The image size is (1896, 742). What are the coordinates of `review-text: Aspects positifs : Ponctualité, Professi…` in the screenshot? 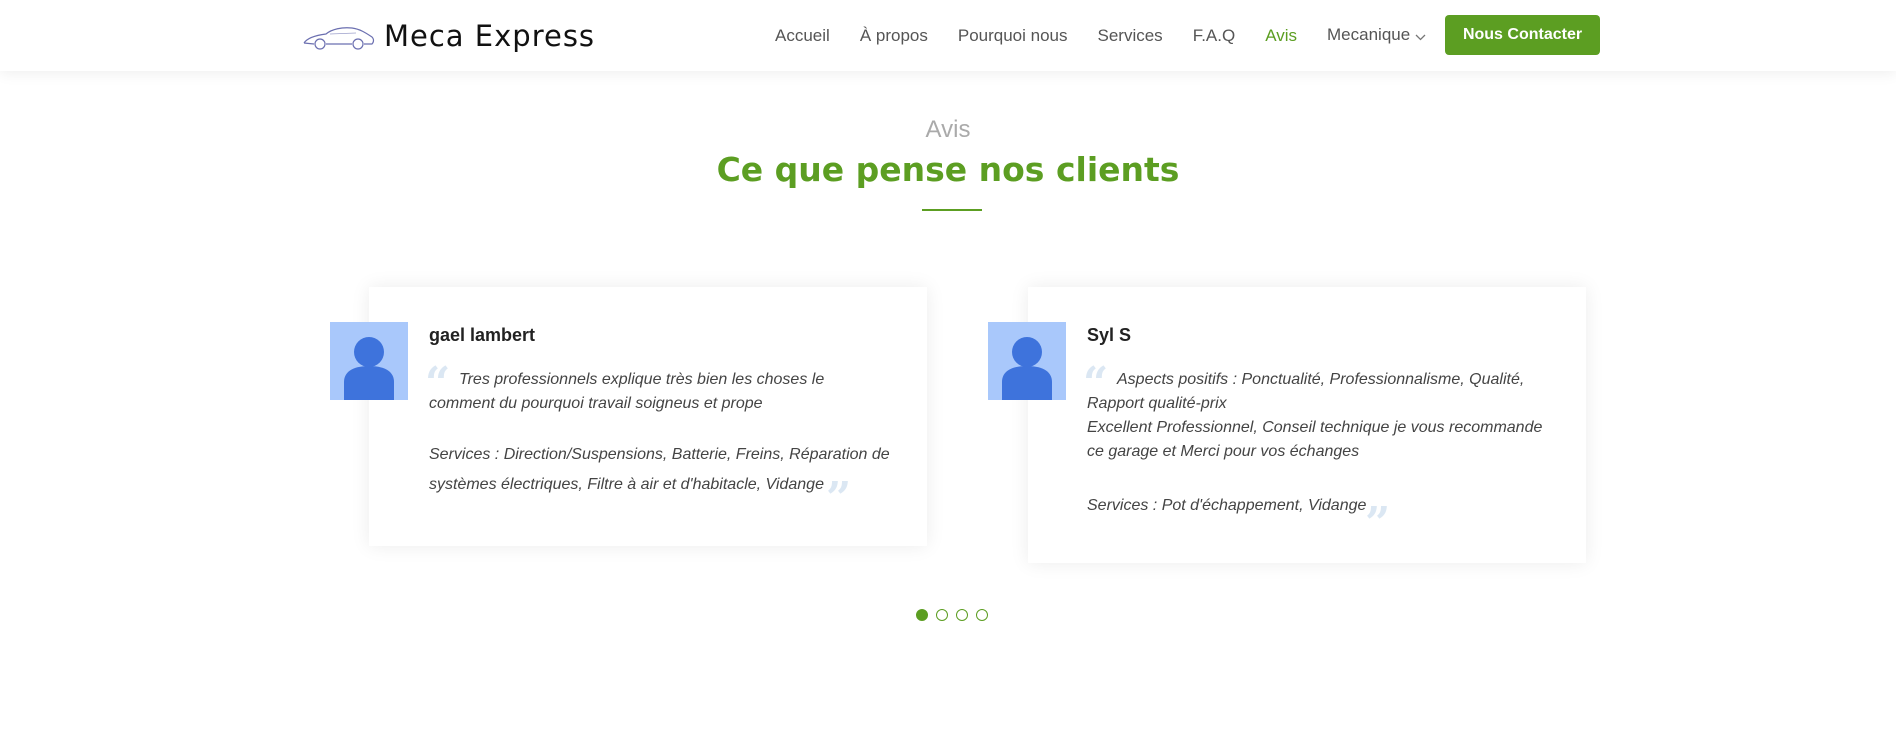 It's located at (1306, 391).